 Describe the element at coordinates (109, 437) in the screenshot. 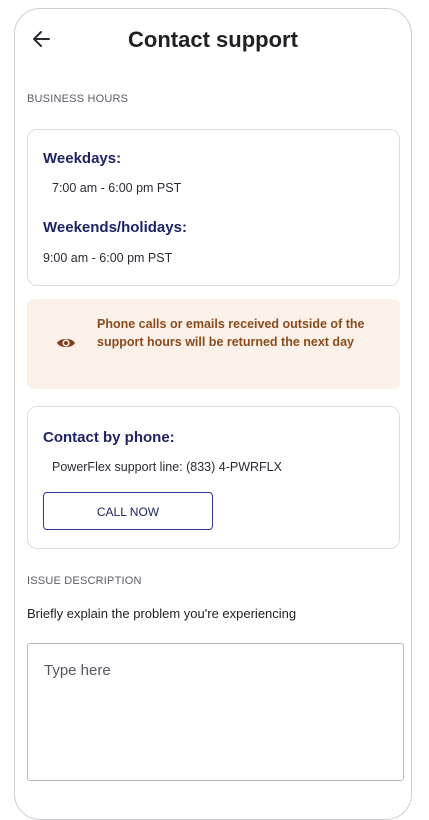

I see `phone-contact-heading: Contact by phone:` at that location.